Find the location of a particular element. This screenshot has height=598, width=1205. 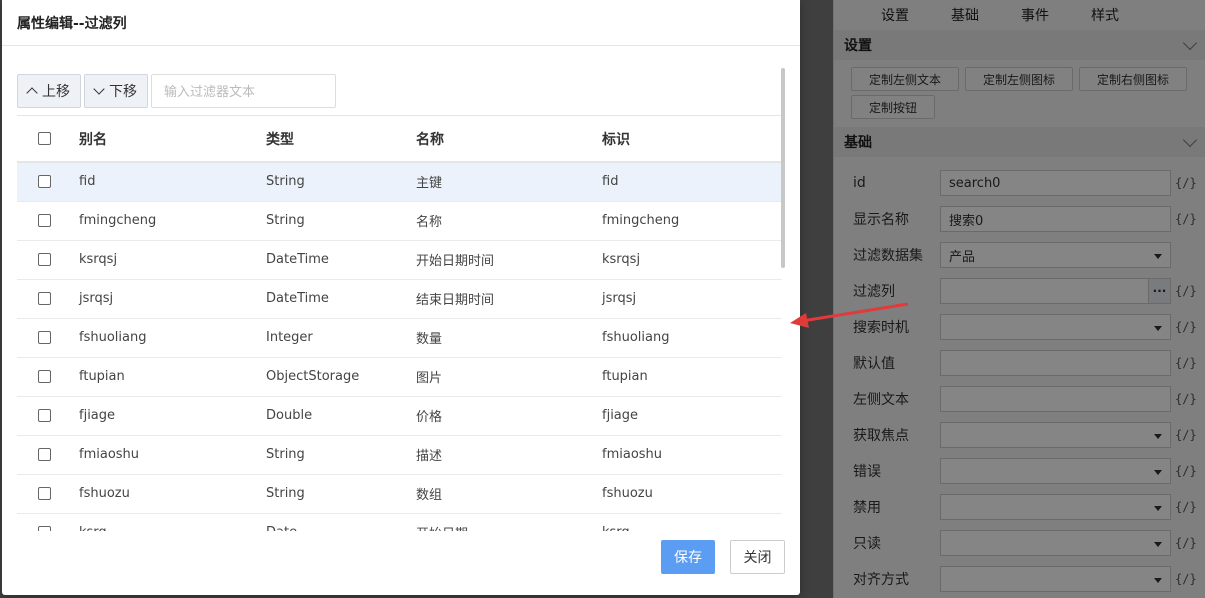

table-row: ksrqsj DateTime 开始日期时间 ksrqsj is located at coordinates (399, 260).